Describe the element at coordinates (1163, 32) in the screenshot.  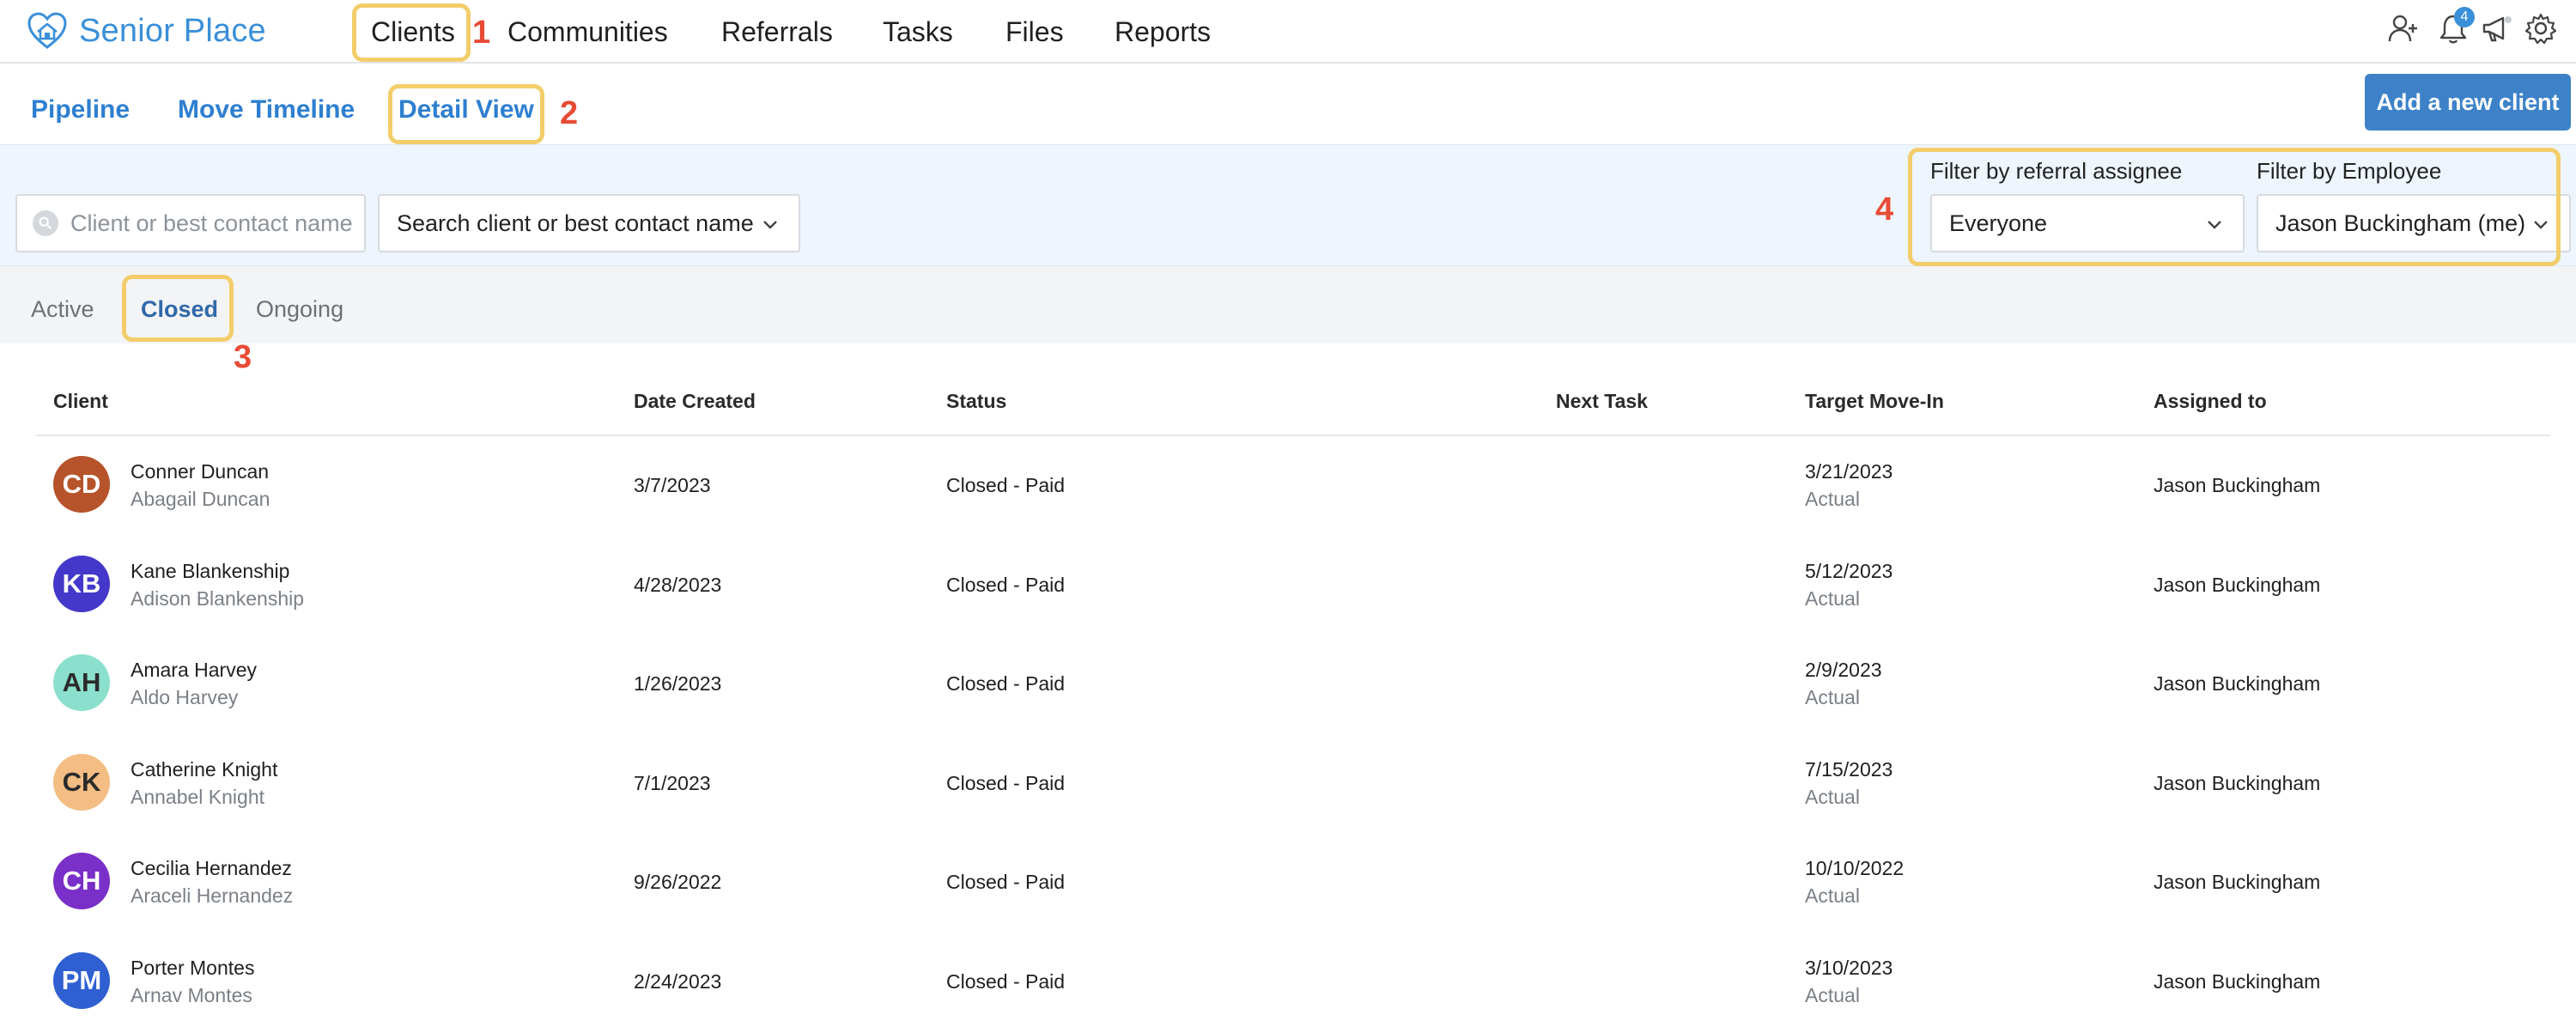
I see `nav-reports: Reports` at that location.